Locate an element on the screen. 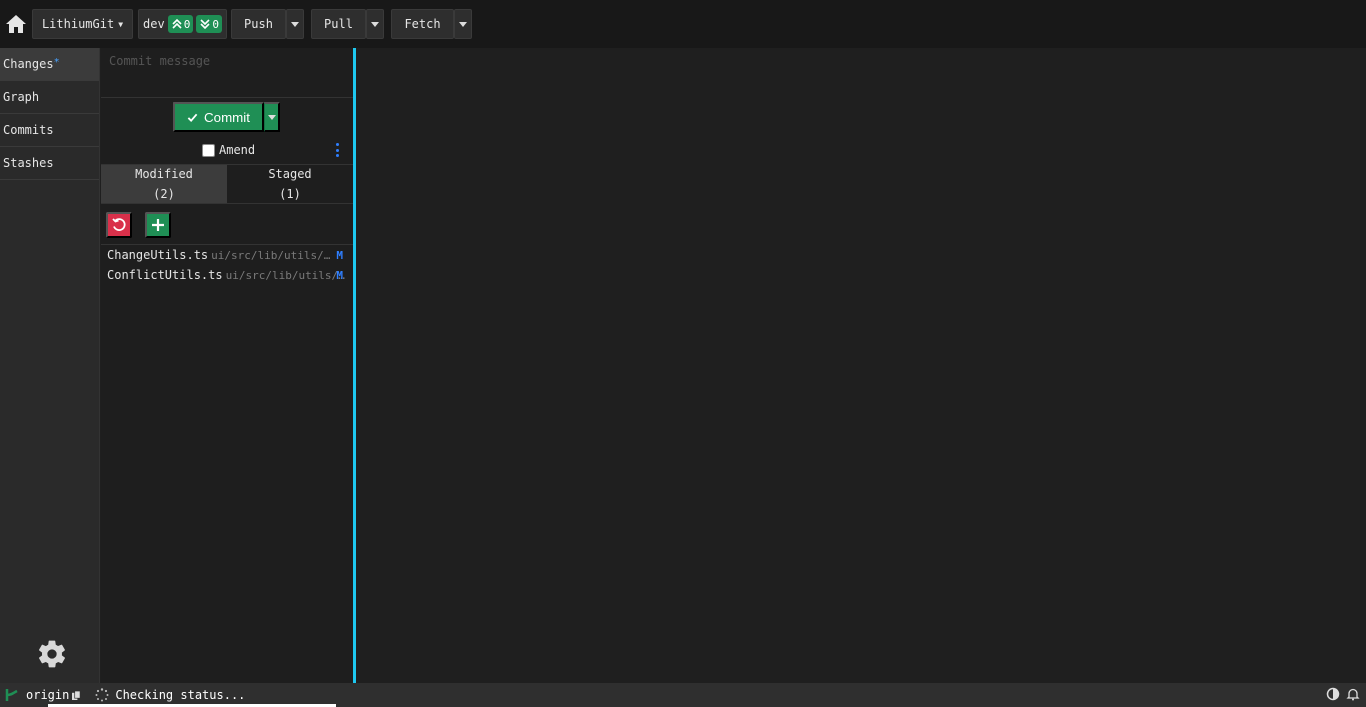  changes-tabs: Modified (2) Staged (1) is located at coordinates (227, 184).